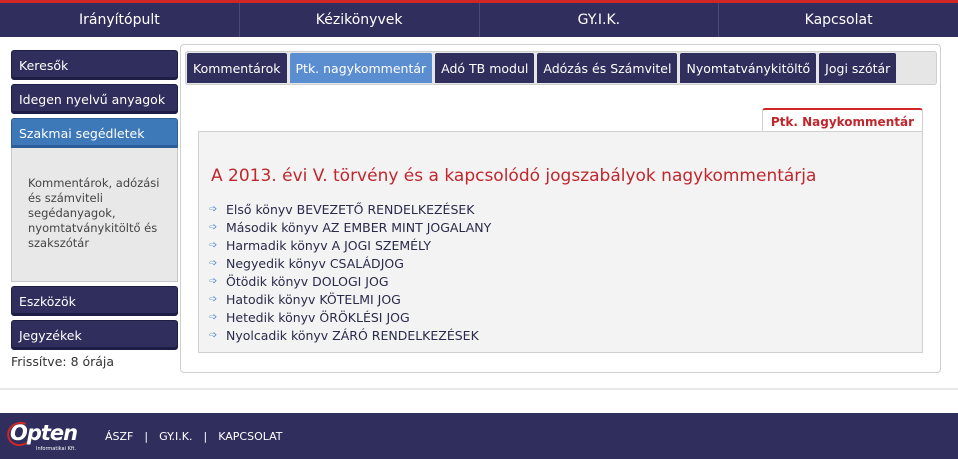  Describe the element at coordinates (479, 389) in the screenshot. I see `footer-divider` at that location.